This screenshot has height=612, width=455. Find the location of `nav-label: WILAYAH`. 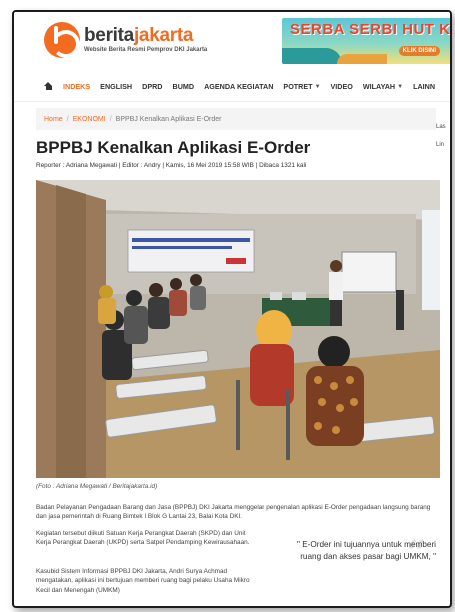

nav-label: WILAYAH is located at coordinates (379, 86).